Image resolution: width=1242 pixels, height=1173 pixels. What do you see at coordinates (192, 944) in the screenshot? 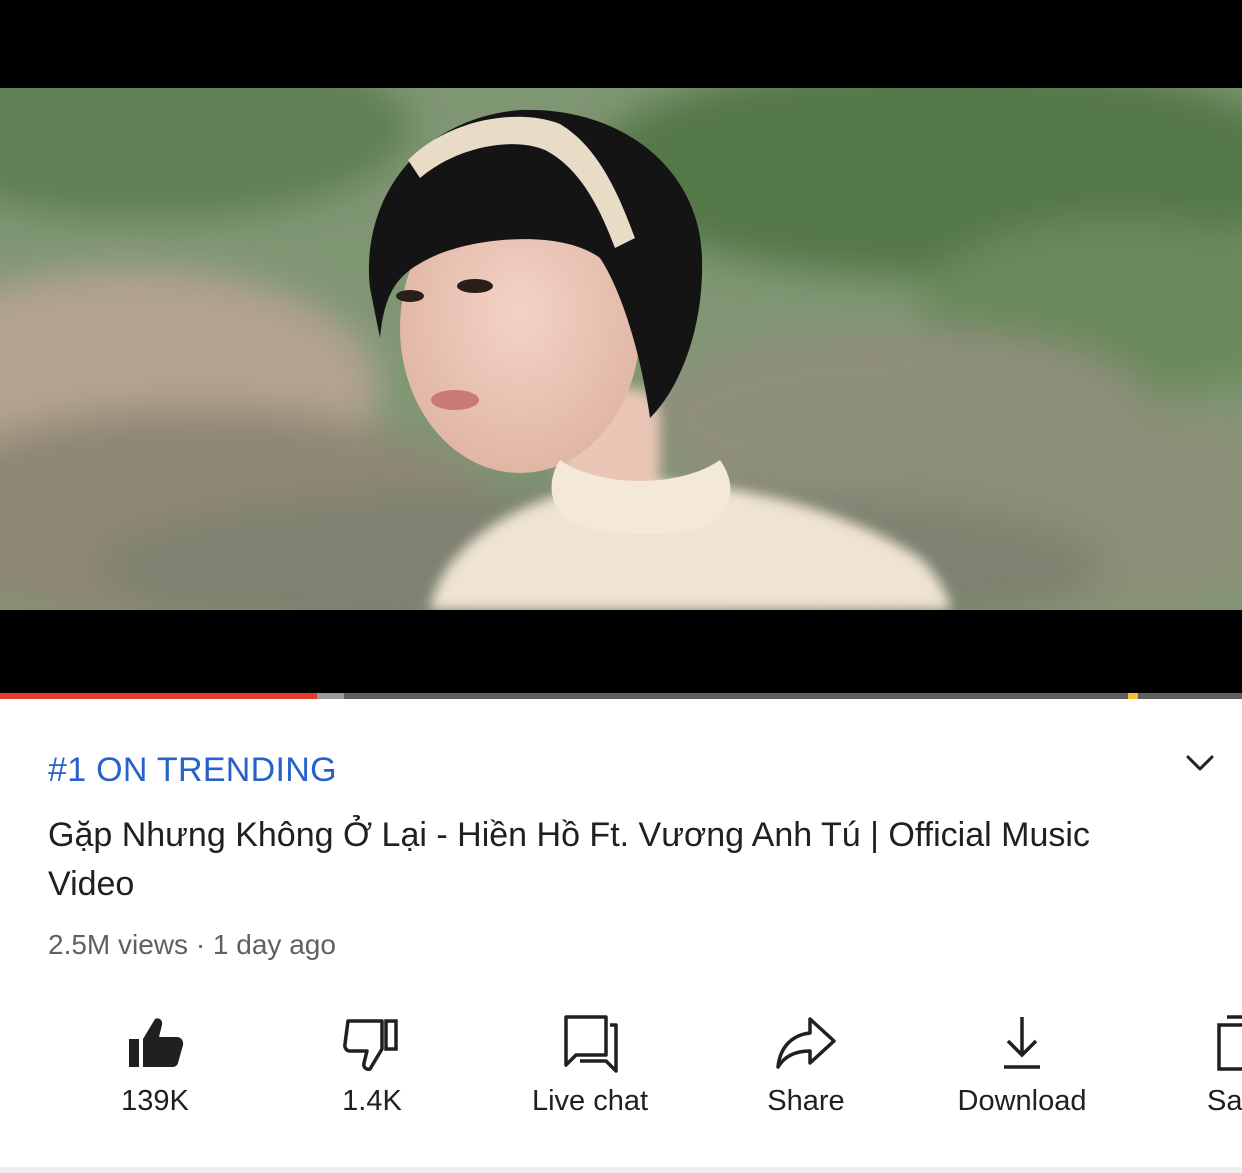
I see `video-meta: 2.5M views · 1 day ago` at bounding box center [192, 944].